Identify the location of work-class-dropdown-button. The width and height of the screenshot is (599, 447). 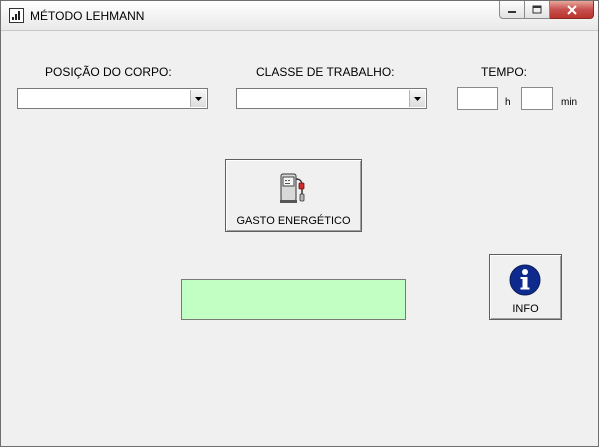
(417, 98).